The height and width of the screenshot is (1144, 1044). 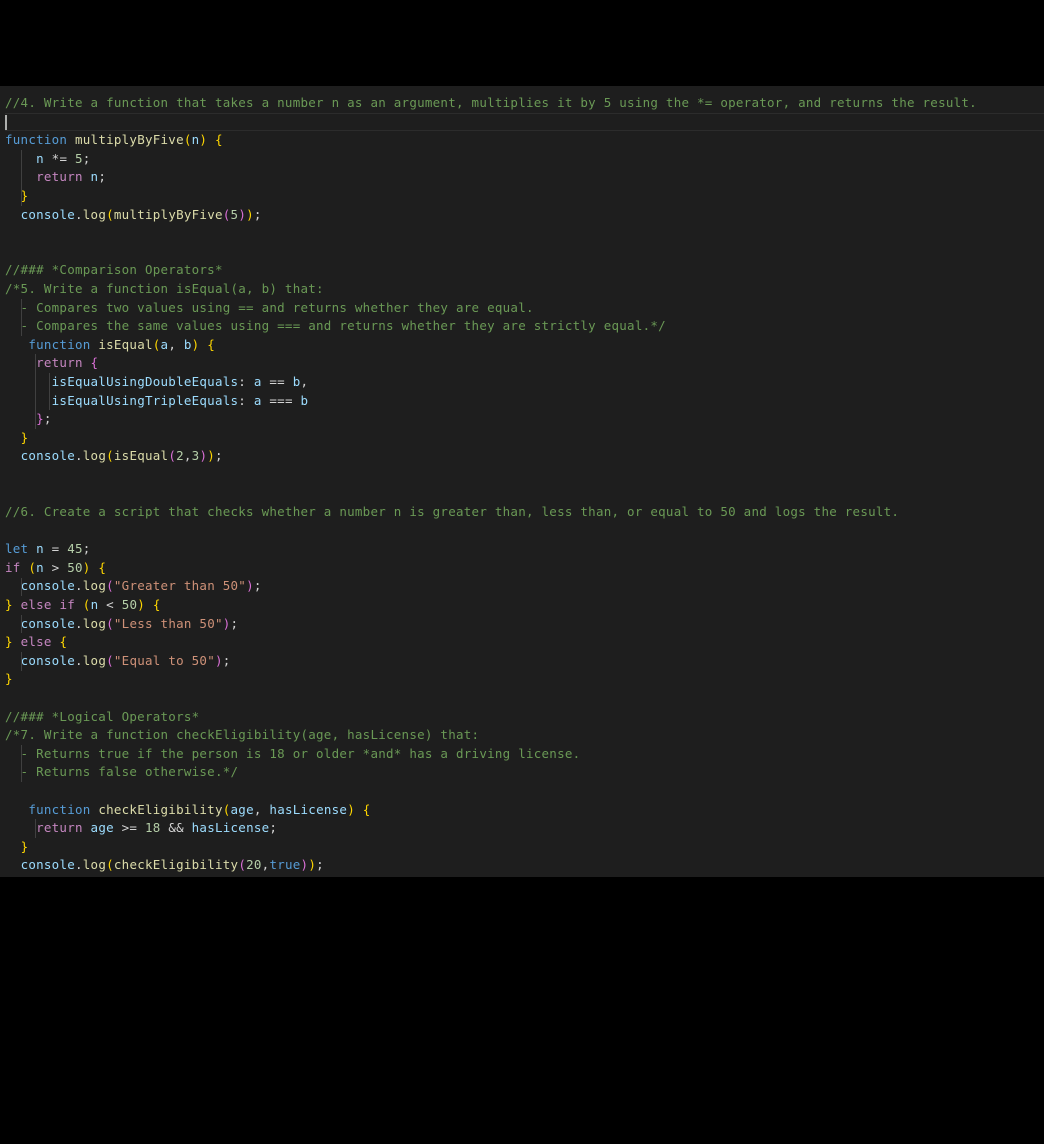 What do you see at coordinates (524, 717) in the screenshot?
I see `code-line: //### *Logical Operators*` at bounding box center [524, 717].